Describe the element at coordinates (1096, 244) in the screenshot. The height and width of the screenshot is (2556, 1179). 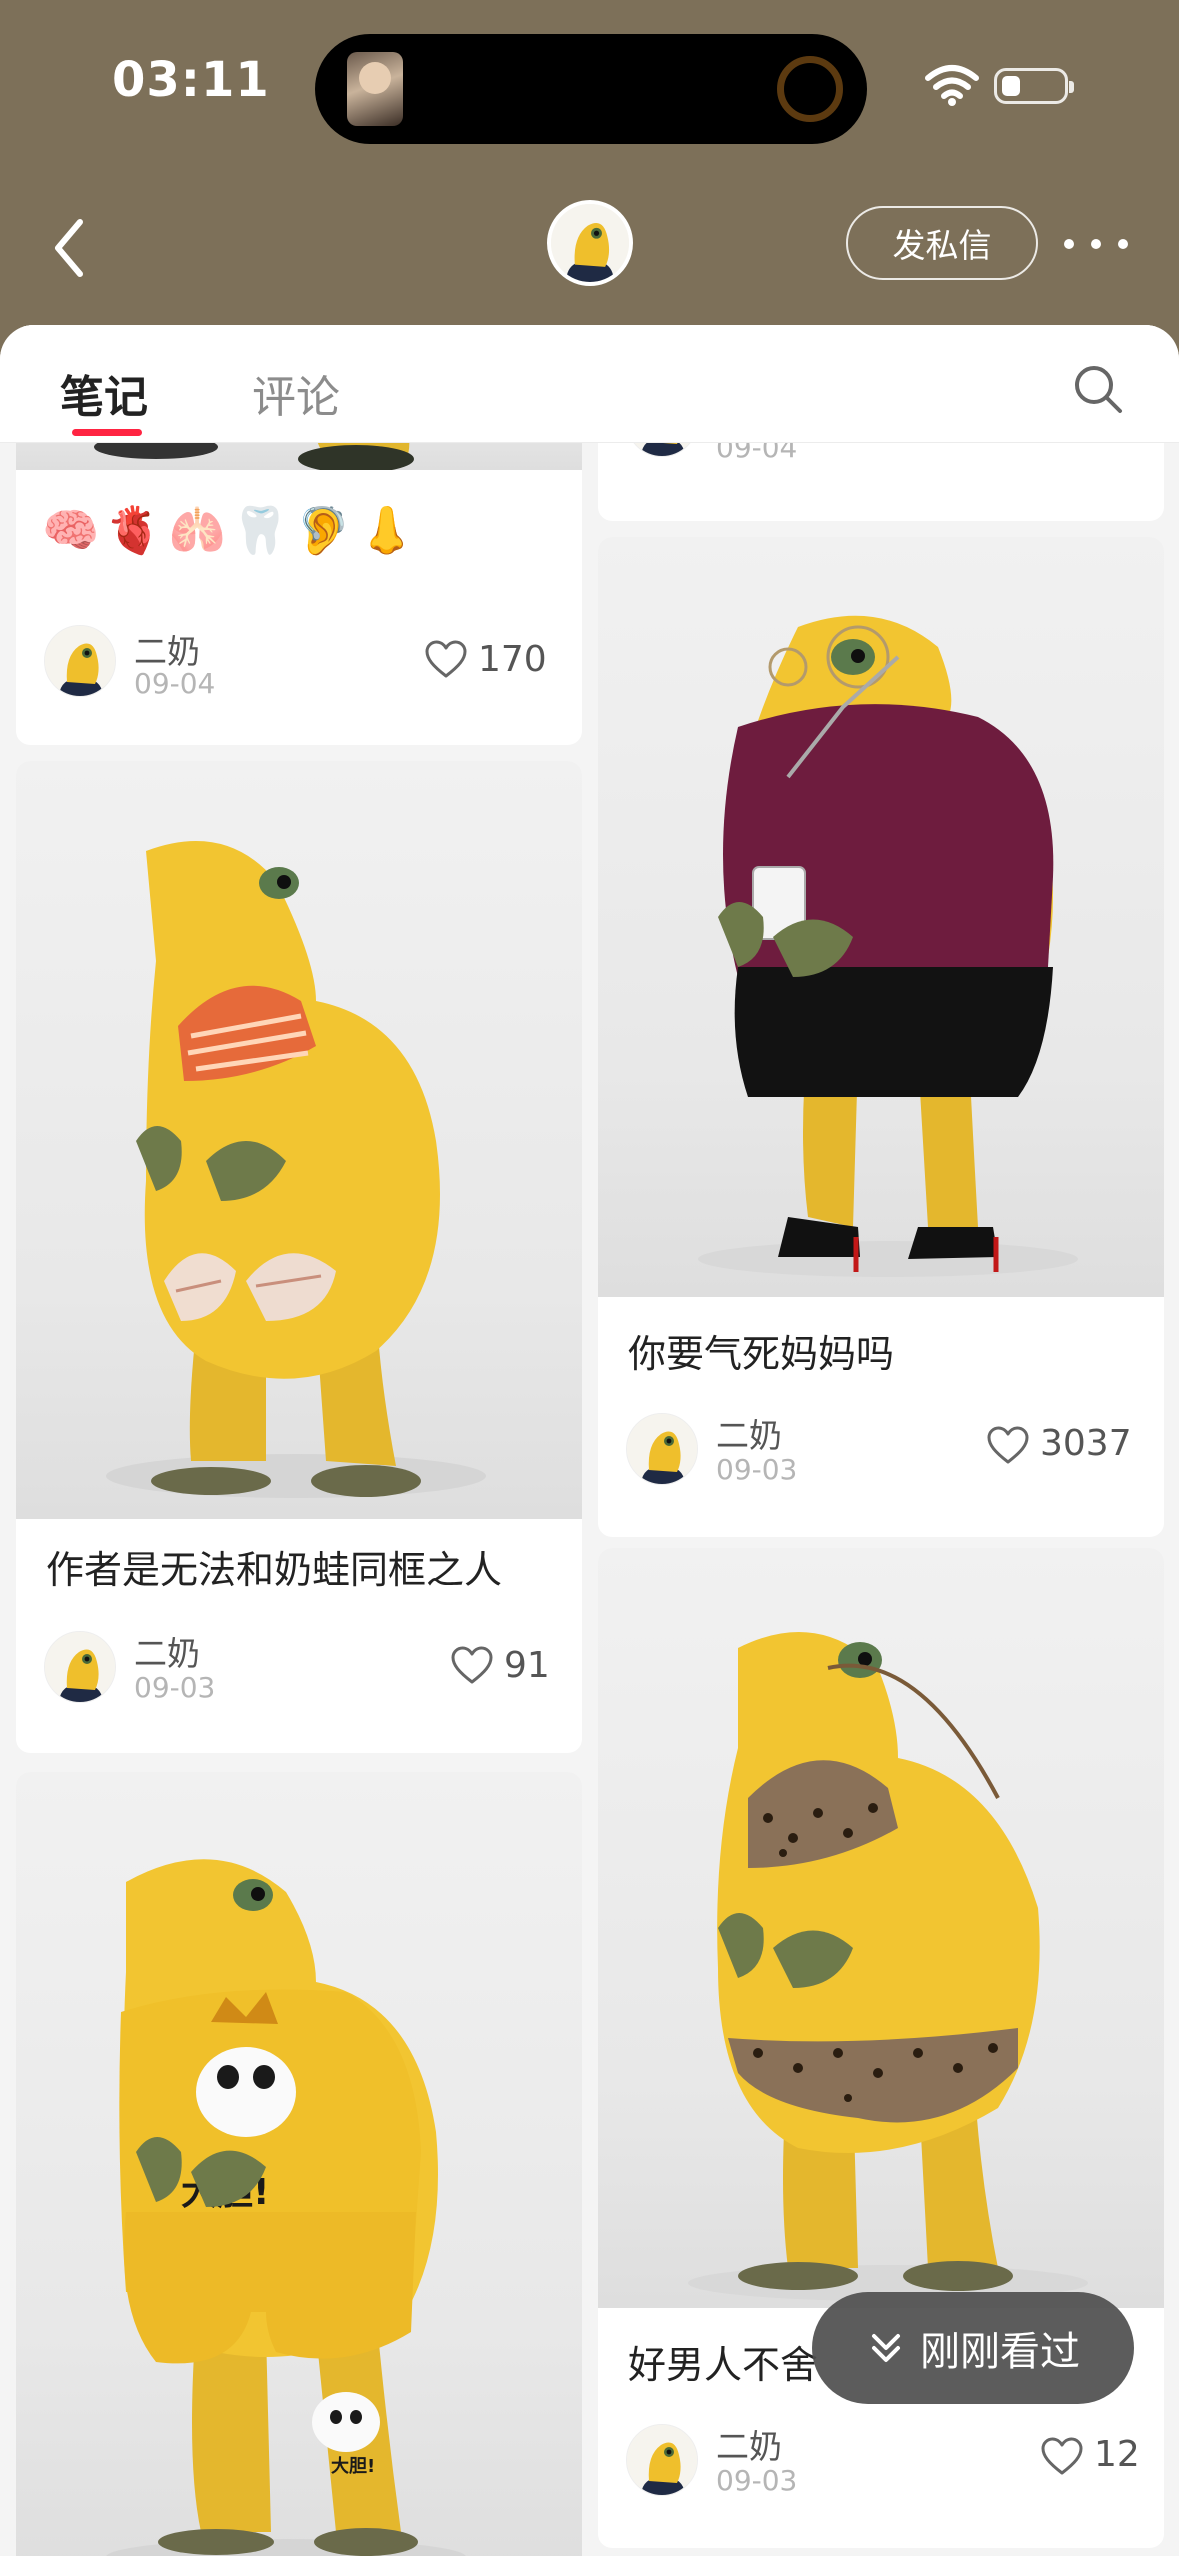
I see `more-icon` at that location.